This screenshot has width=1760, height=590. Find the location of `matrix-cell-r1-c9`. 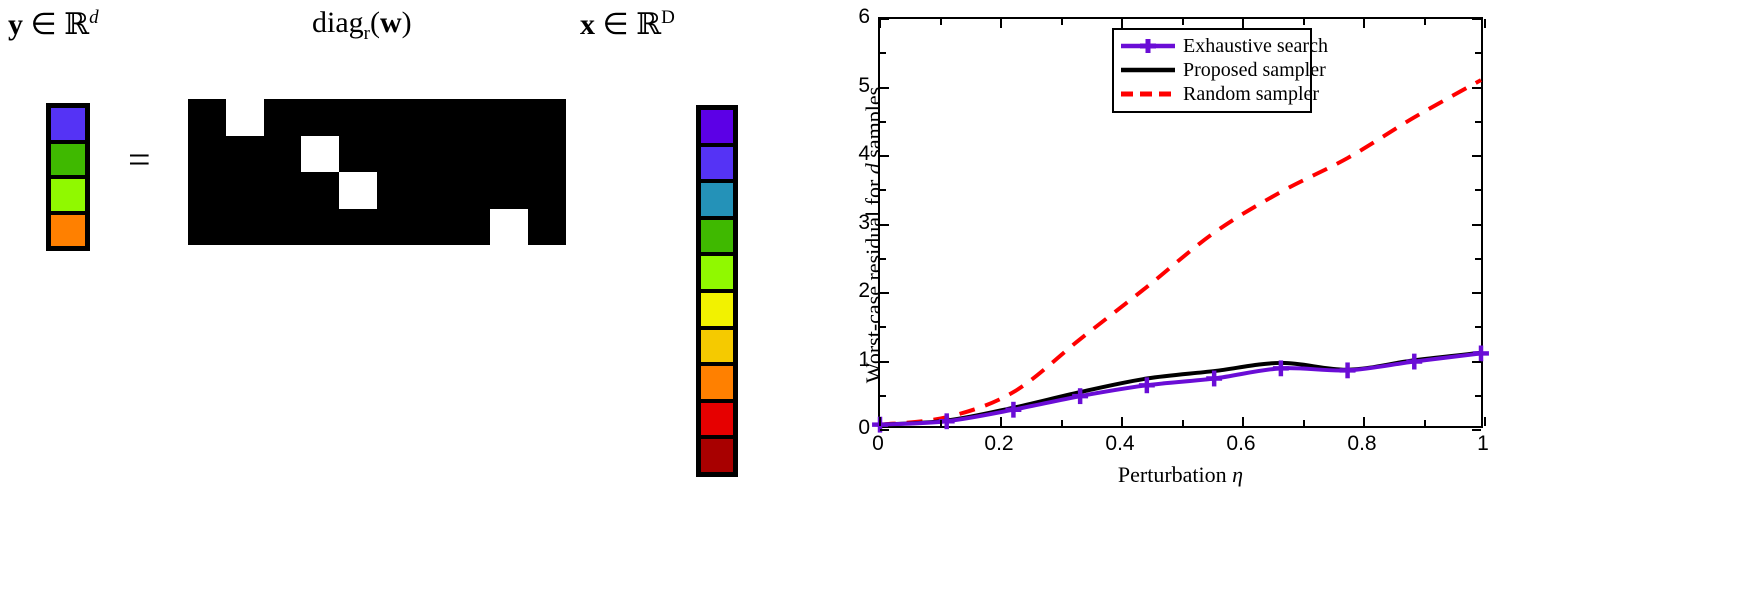

matrix-cell-r1-c9 is located at coordinates (547, 153).